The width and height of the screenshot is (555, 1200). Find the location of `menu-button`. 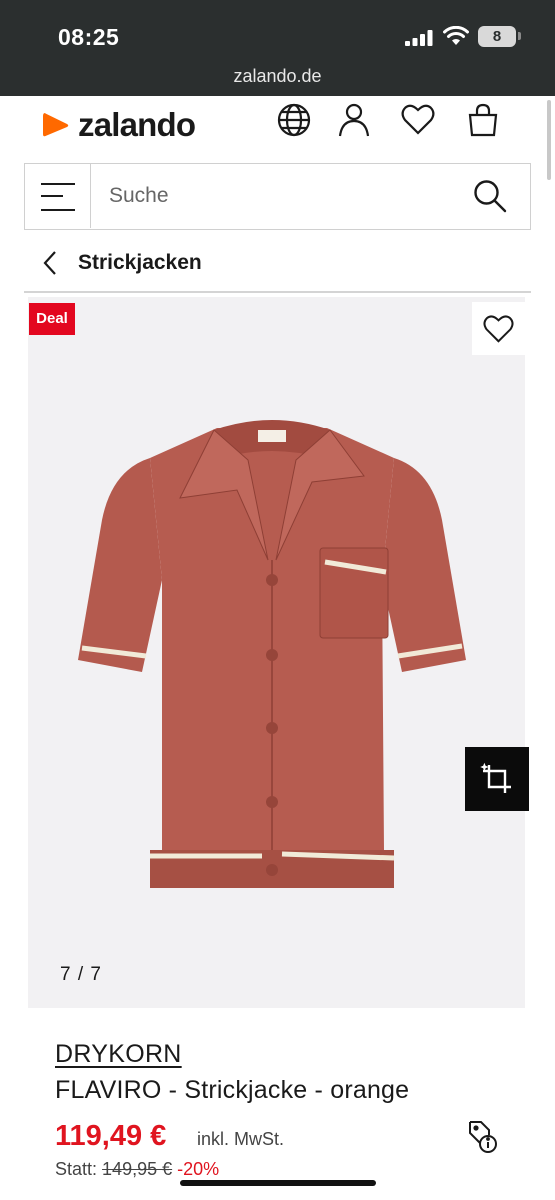

menu-button is located at coordinates (58, 196).